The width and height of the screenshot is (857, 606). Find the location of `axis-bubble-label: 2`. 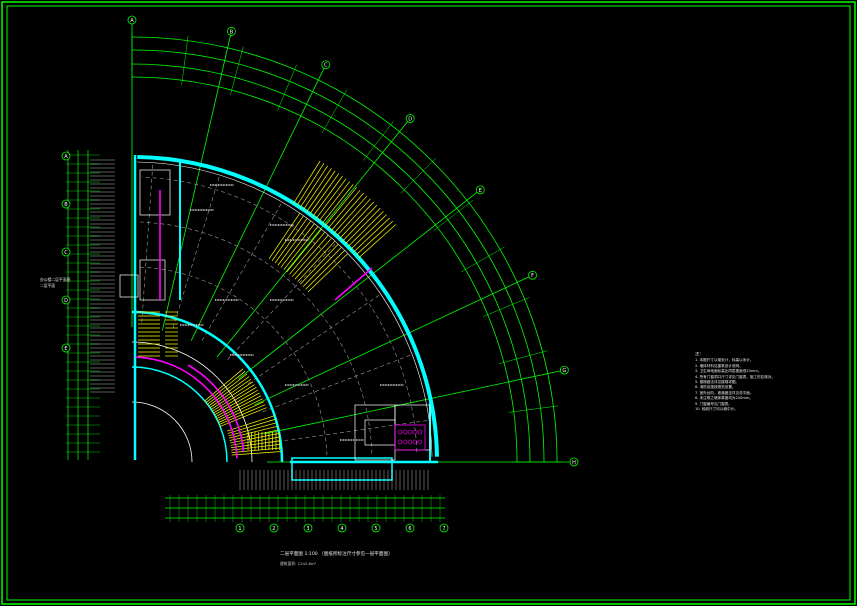

axis-bubble-label: 2 is located at coordinates (273, 529).